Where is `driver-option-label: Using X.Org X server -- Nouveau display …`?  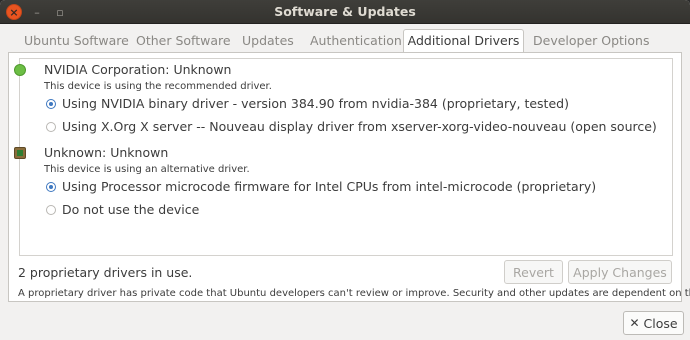
driver-option-label: Using X.Org X server -- Nouveau display … is located at coordinates (359, 126).